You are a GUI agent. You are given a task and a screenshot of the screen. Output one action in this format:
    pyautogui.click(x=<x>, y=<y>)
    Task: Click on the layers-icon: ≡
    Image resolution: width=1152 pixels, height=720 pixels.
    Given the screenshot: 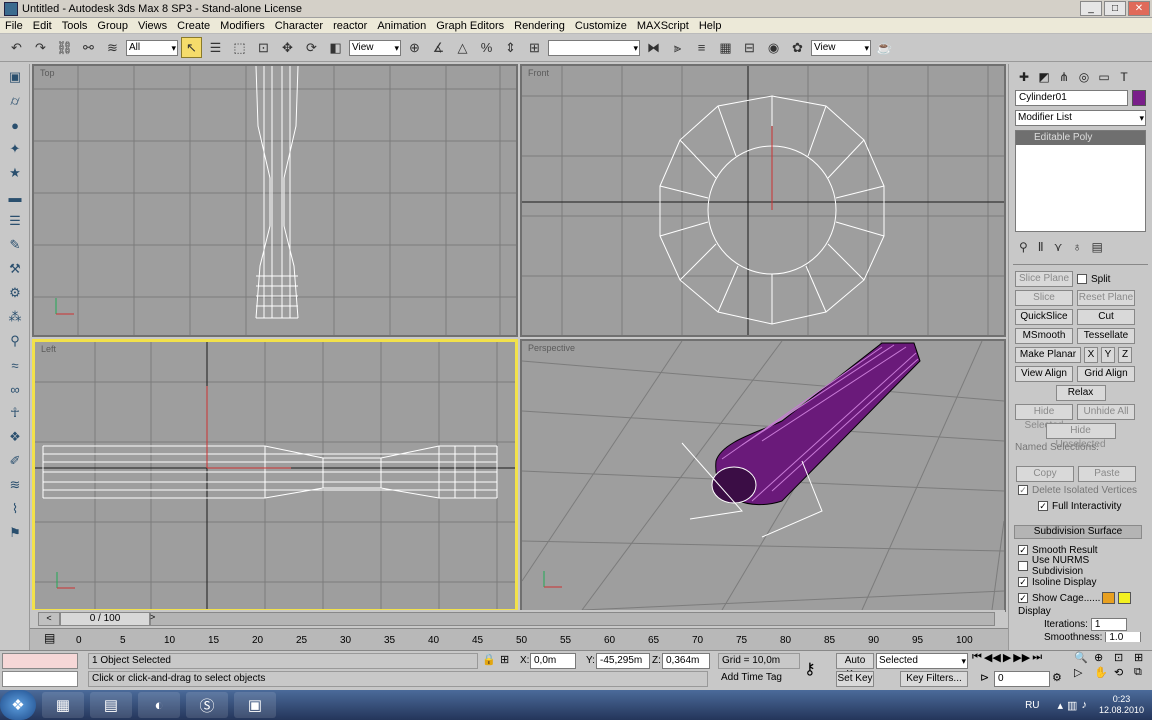 What is the action you would take?
    pyautogui.click(x=701, y=47)
    